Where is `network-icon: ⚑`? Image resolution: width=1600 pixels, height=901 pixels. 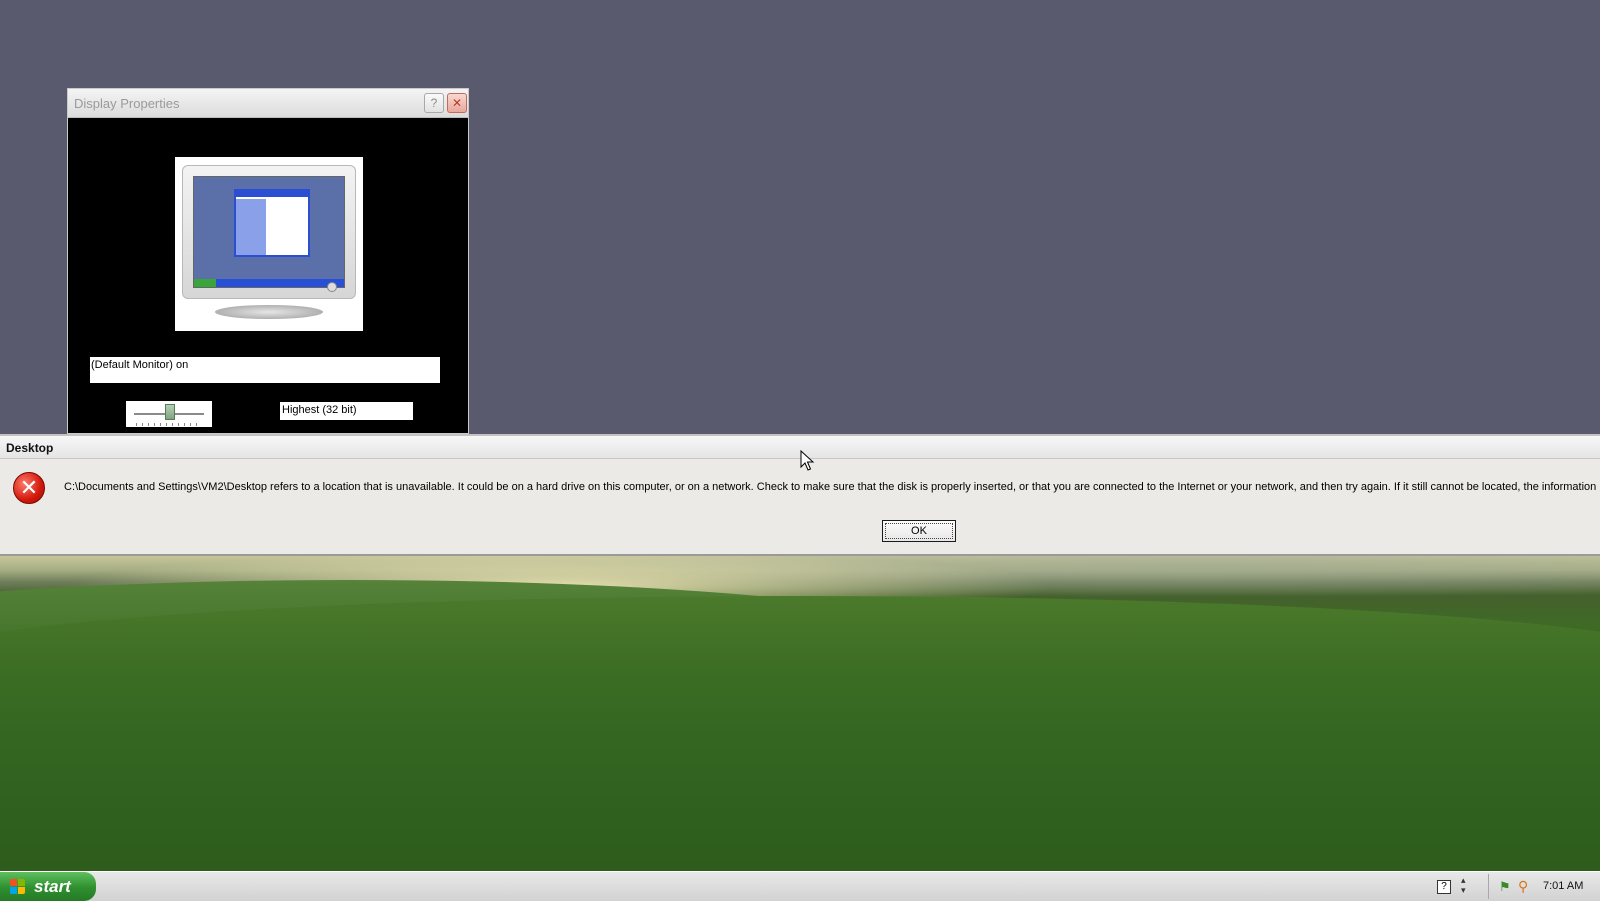 network-icon: ⚑ is located at coordinates (1505, 887).